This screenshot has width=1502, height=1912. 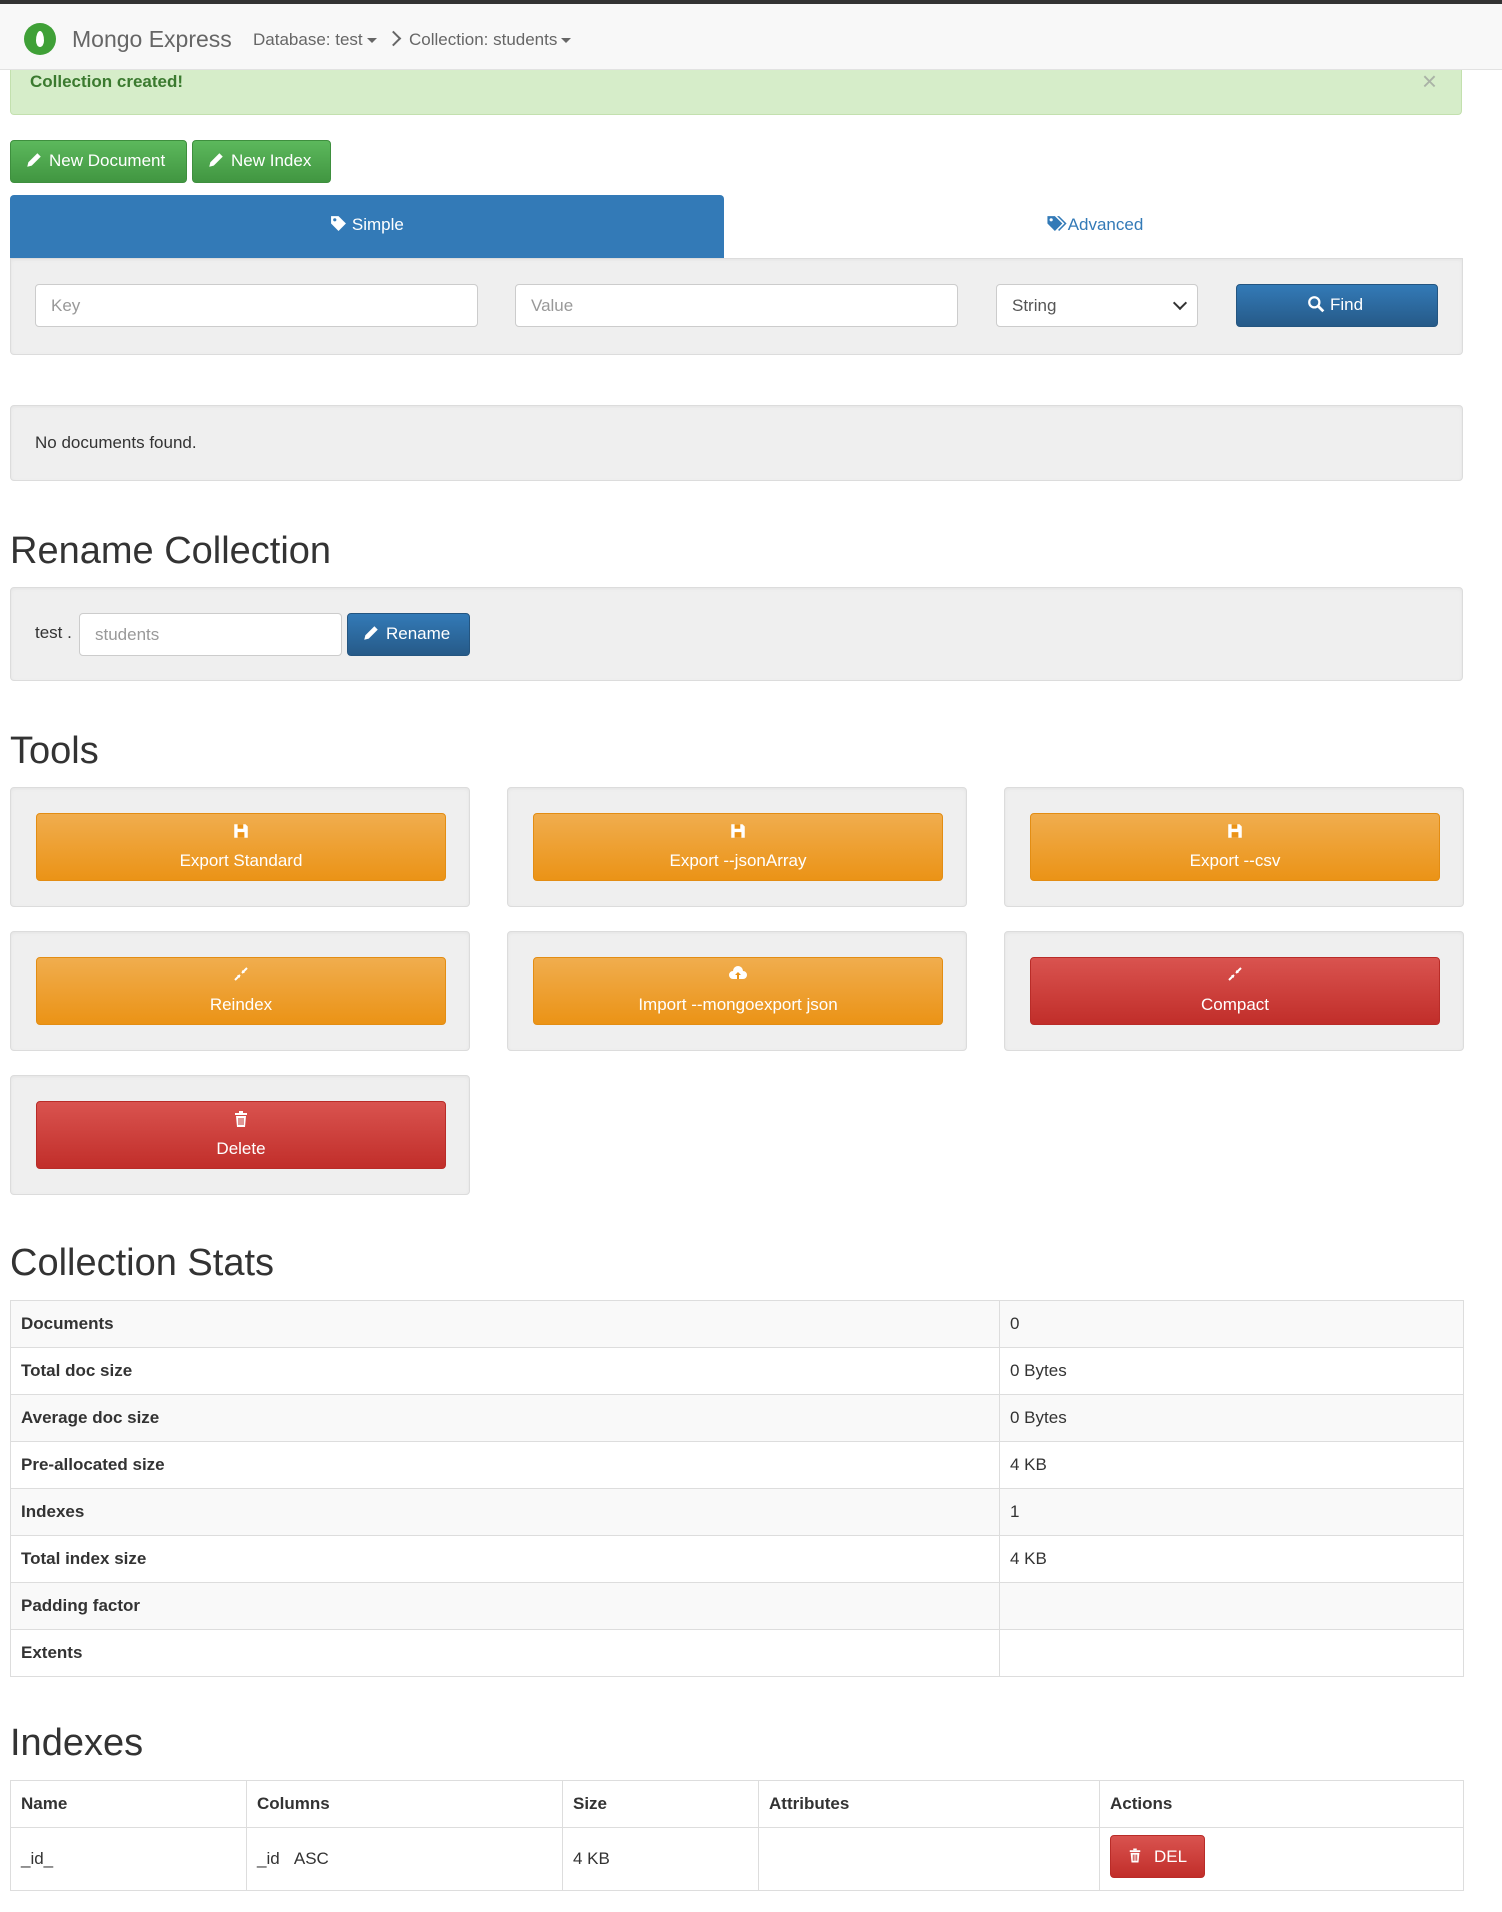 What do you see at coordinates (142, 1263) in the screenshot?
I see `collection-stats-heading: Collection Stats` at bounding box center [142, 1263].